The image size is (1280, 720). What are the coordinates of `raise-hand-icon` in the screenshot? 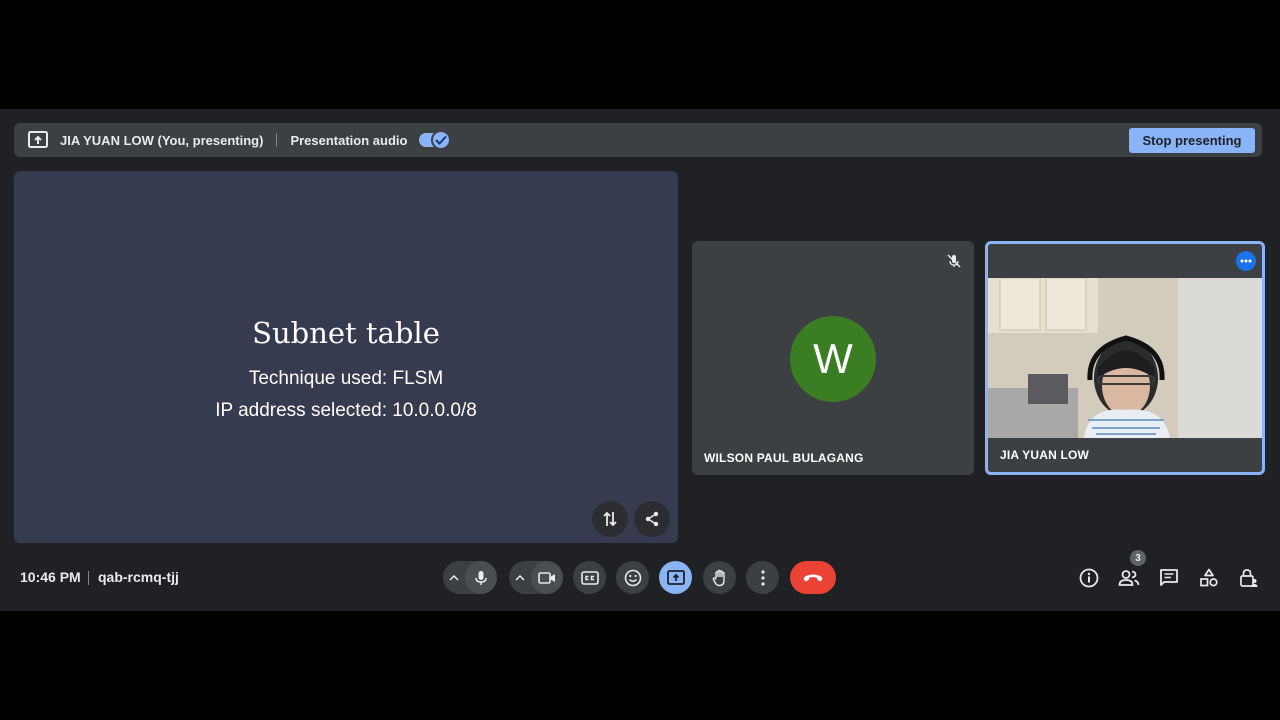 It's located at (718, 577).